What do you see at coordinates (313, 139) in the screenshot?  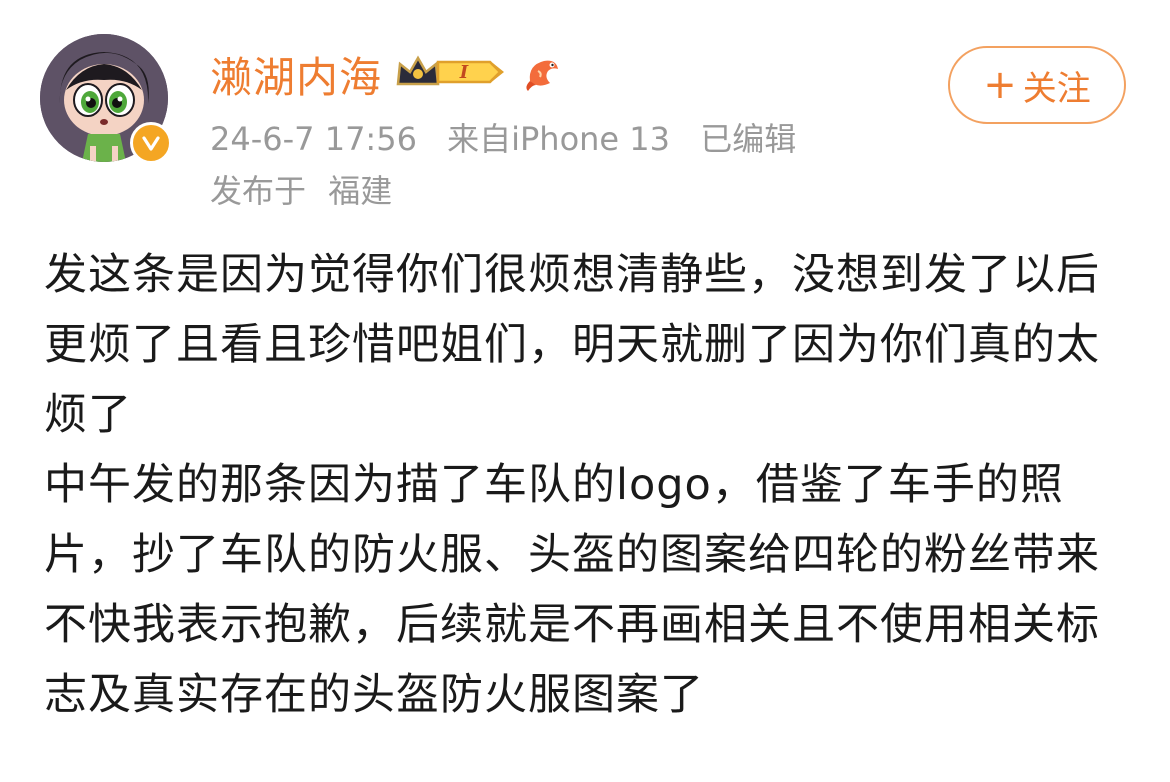 I see `post-timestamp: 24-6-7 17:56` at bounding box center [313, 139].